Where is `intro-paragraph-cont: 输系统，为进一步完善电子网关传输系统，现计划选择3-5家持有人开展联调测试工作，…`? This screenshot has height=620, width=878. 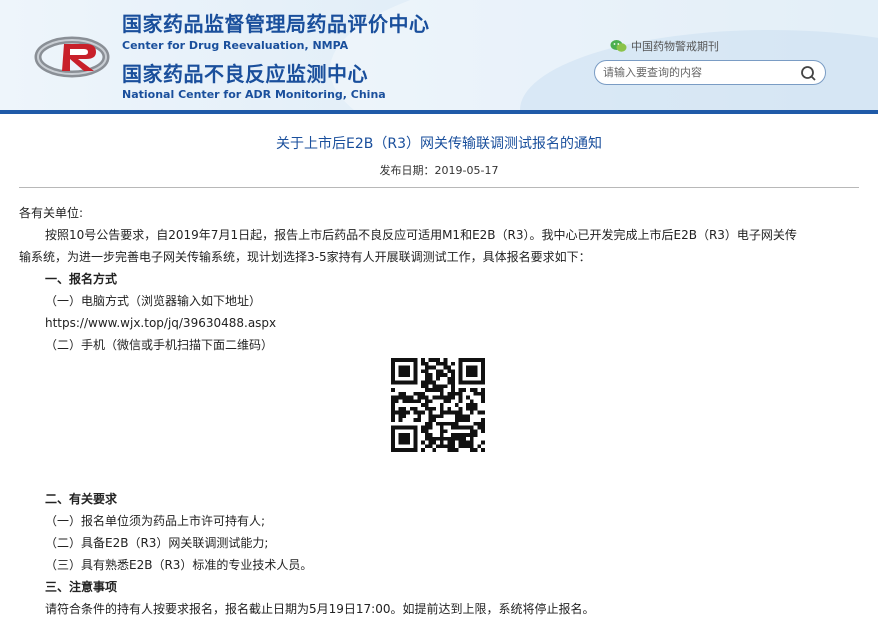 intro-paragraph-cont: 输系统，为进一步完善电子网关传输系统，现计划选择3-5家持有人开展联调测试工作，… is located at coordinates (305, 257).